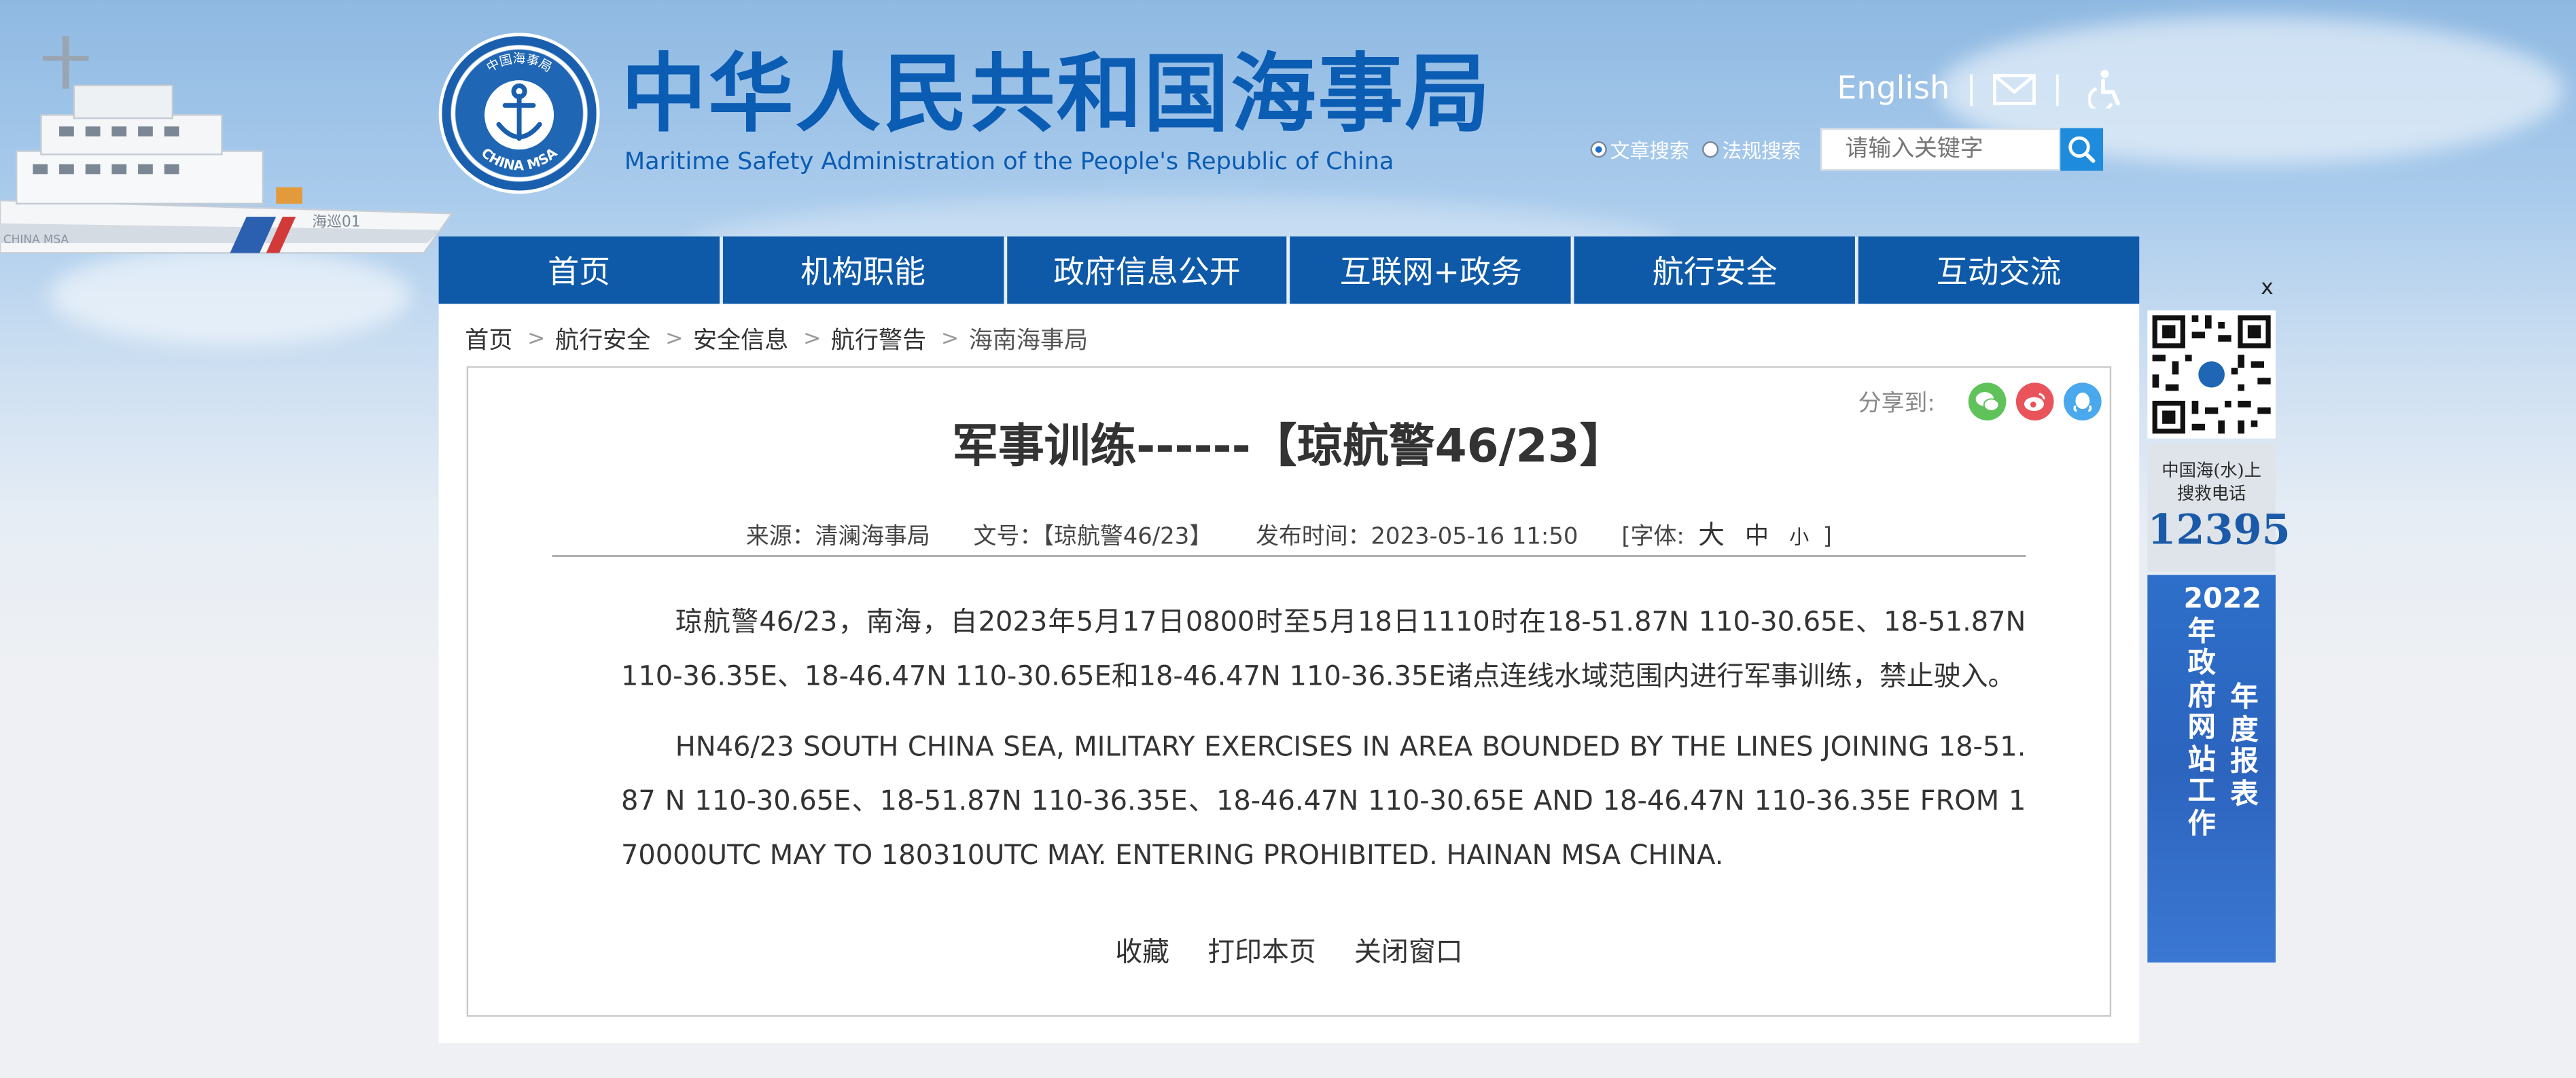 The height and width of the screenshot is (1078, 2576). I want to click on search-button, so click(2082, 150).